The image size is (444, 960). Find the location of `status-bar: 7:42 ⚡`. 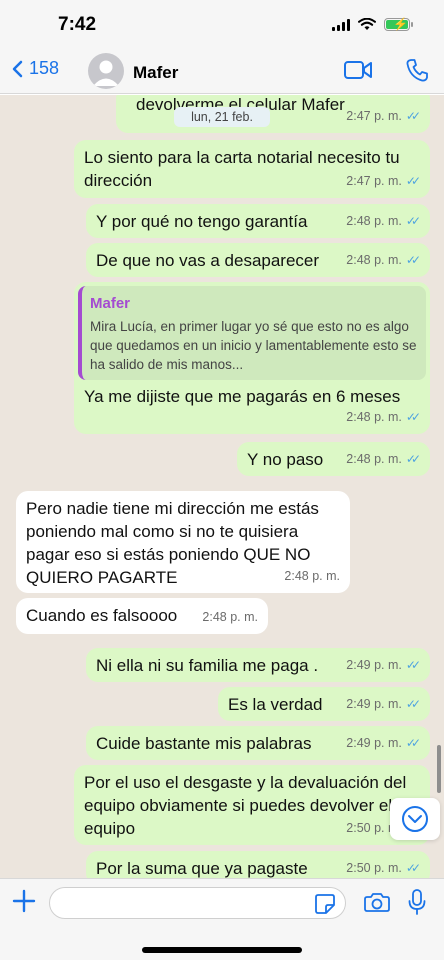

status-bar: 7:42 ⚡ is located at coordinates (222, 25).